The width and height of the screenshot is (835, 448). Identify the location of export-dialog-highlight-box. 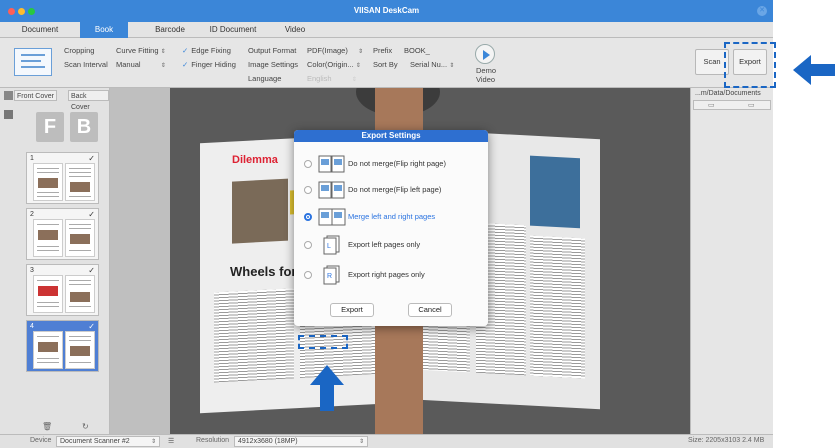
(323, 342).